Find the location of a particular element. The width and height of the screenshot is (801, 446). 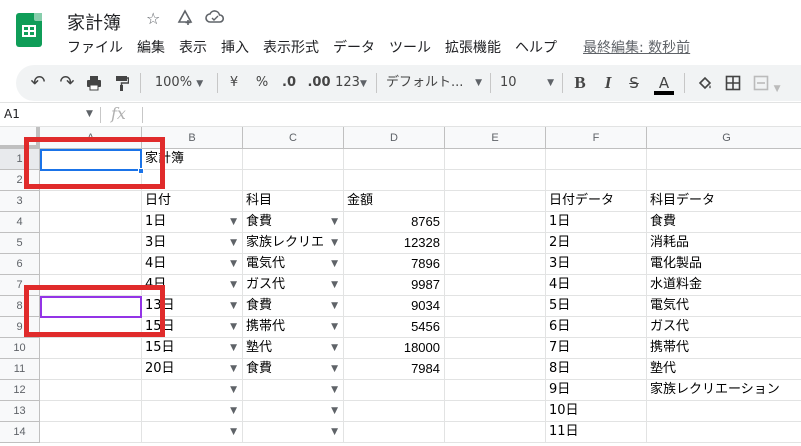

row-header: 13 is located at coordinates (20, 411).